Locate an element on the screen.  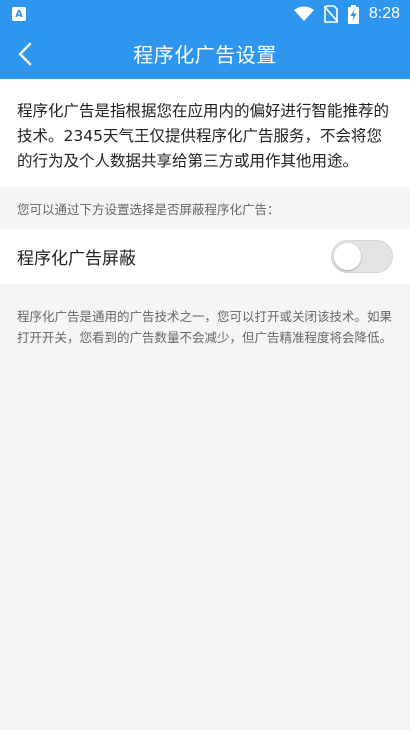
back-button is located at coordinates (25, 53).